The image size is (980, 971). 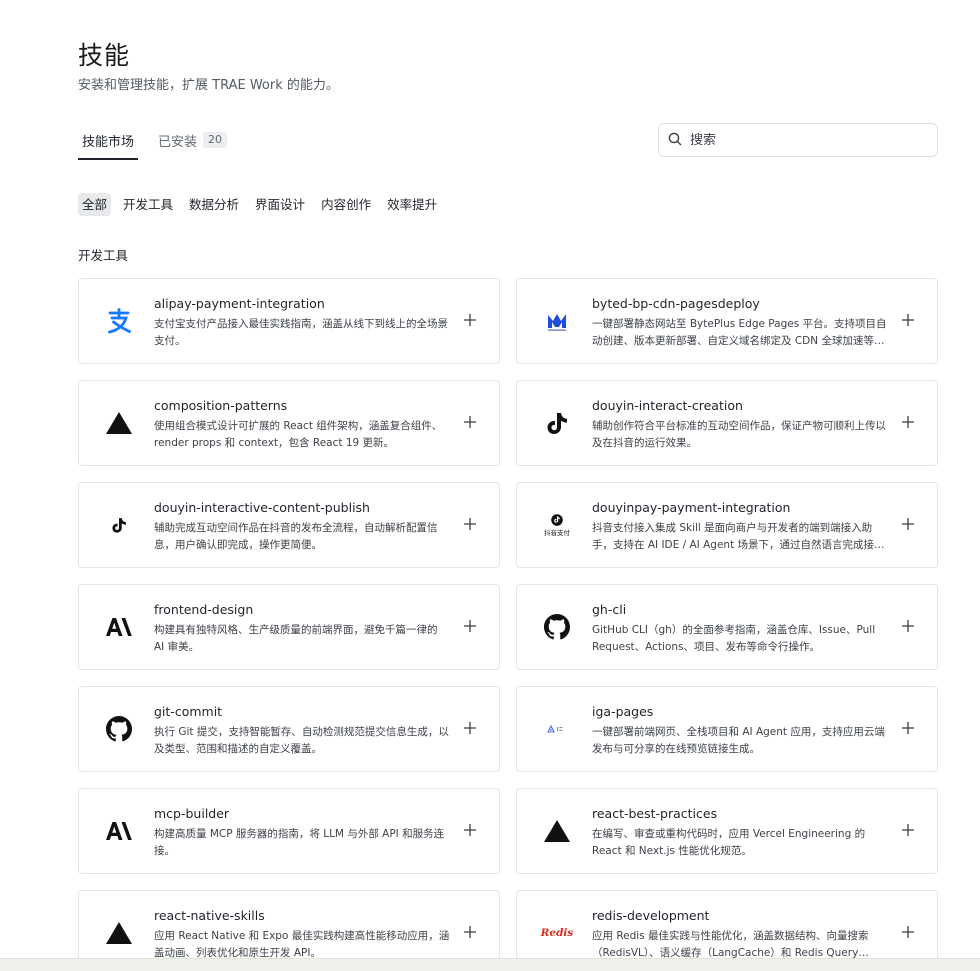 I want to click on filter-ui-design: 界面设计, so click(x=280, y=204).